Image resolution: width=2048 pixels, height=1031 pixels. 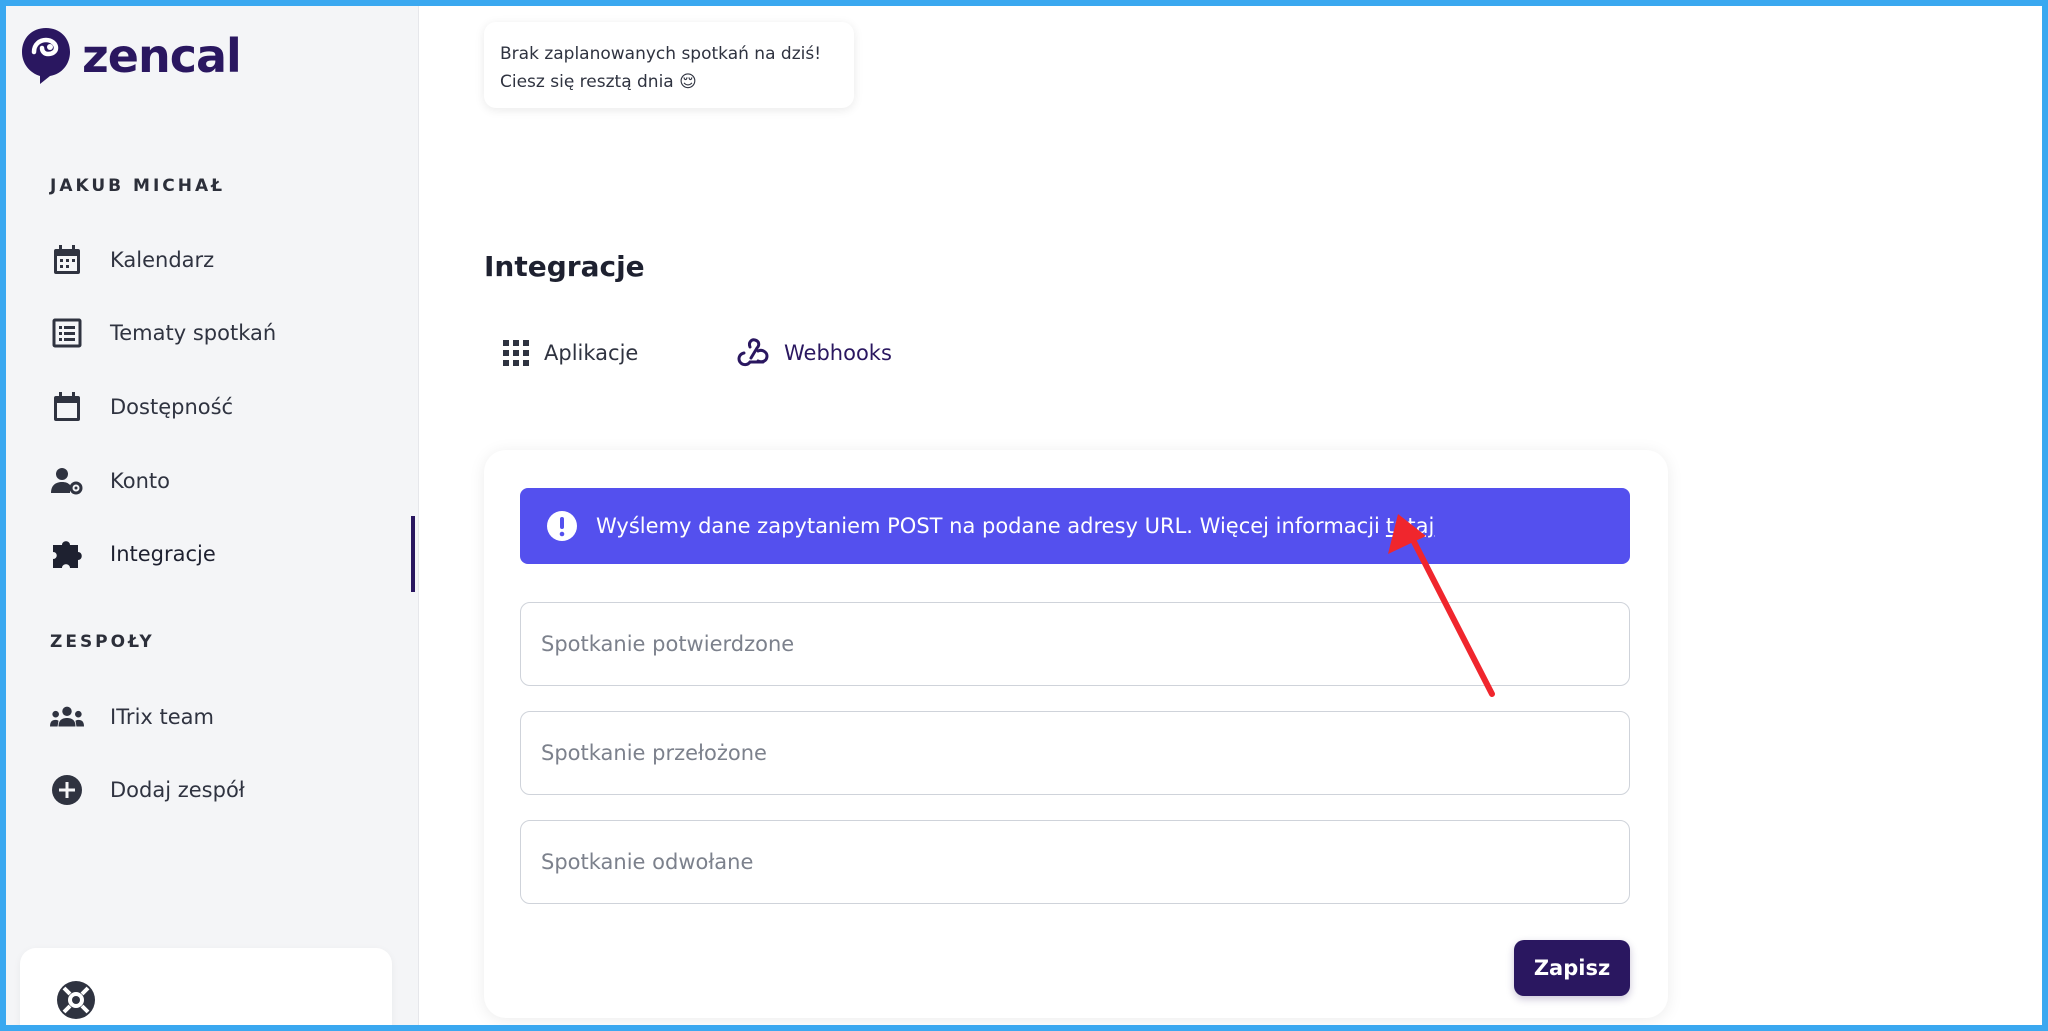 I want to click on user-section-title: JAKUB MICHAŁ, so click(x=138, y=186).